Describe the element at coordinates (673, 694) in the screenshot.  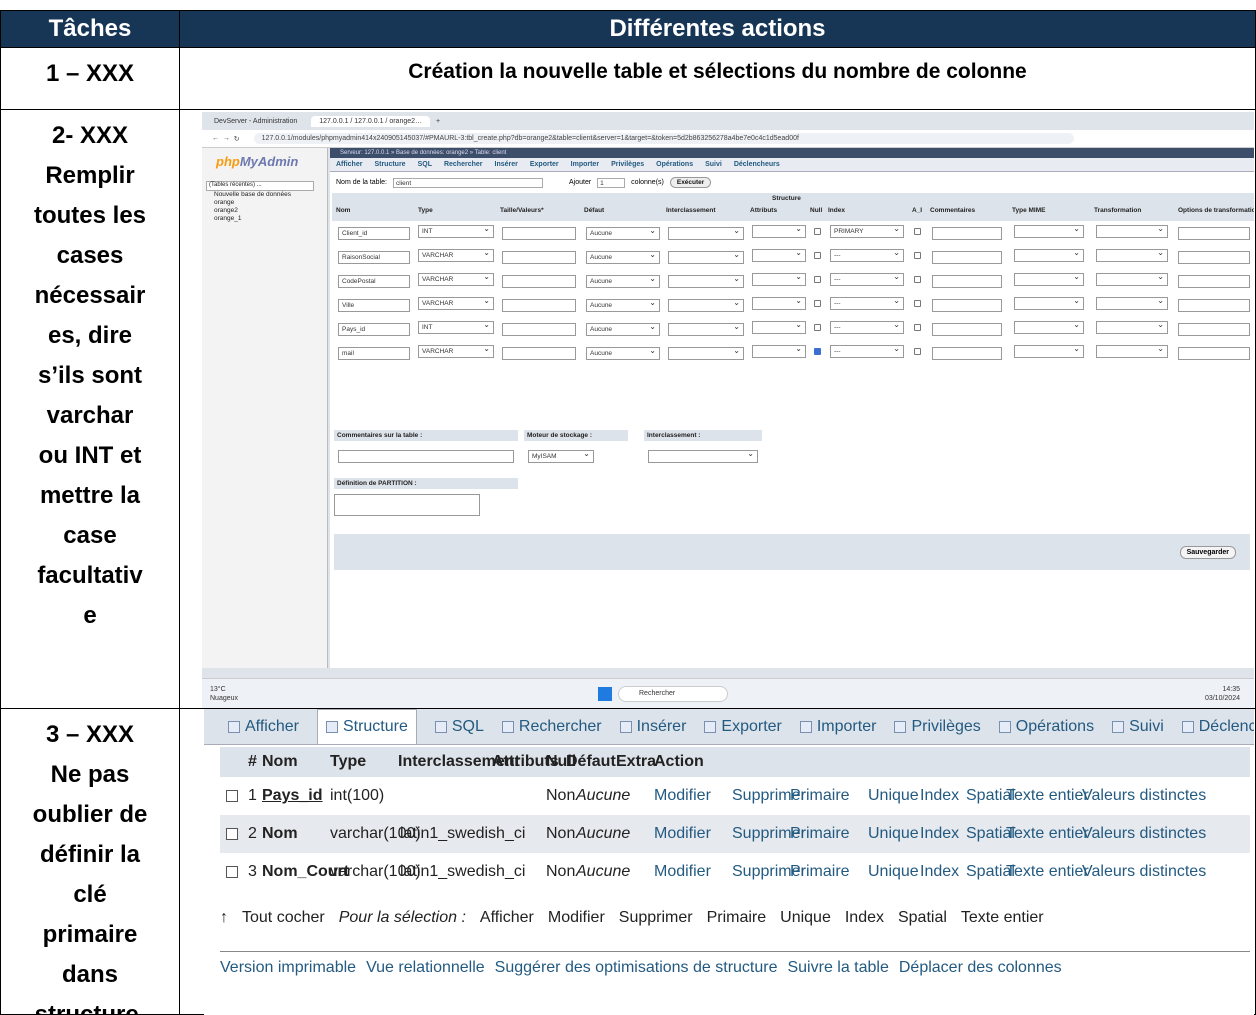
I see `taskbar-search: Rechercher` at that location.